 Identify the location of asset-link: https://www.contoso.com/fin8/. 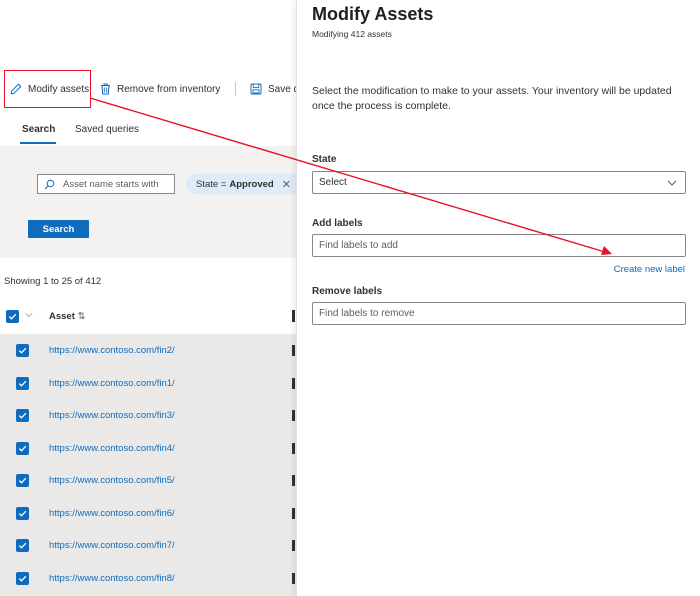
(112, 578).